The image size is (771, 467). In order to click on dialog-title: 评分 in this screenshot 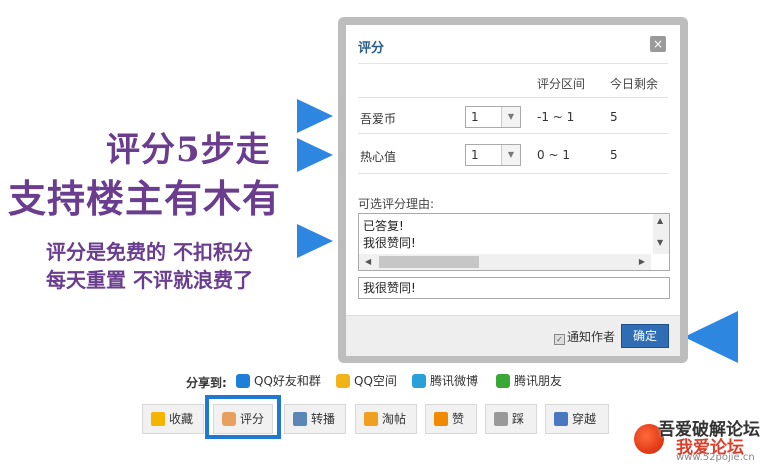, I will do `click(371, 48)`.